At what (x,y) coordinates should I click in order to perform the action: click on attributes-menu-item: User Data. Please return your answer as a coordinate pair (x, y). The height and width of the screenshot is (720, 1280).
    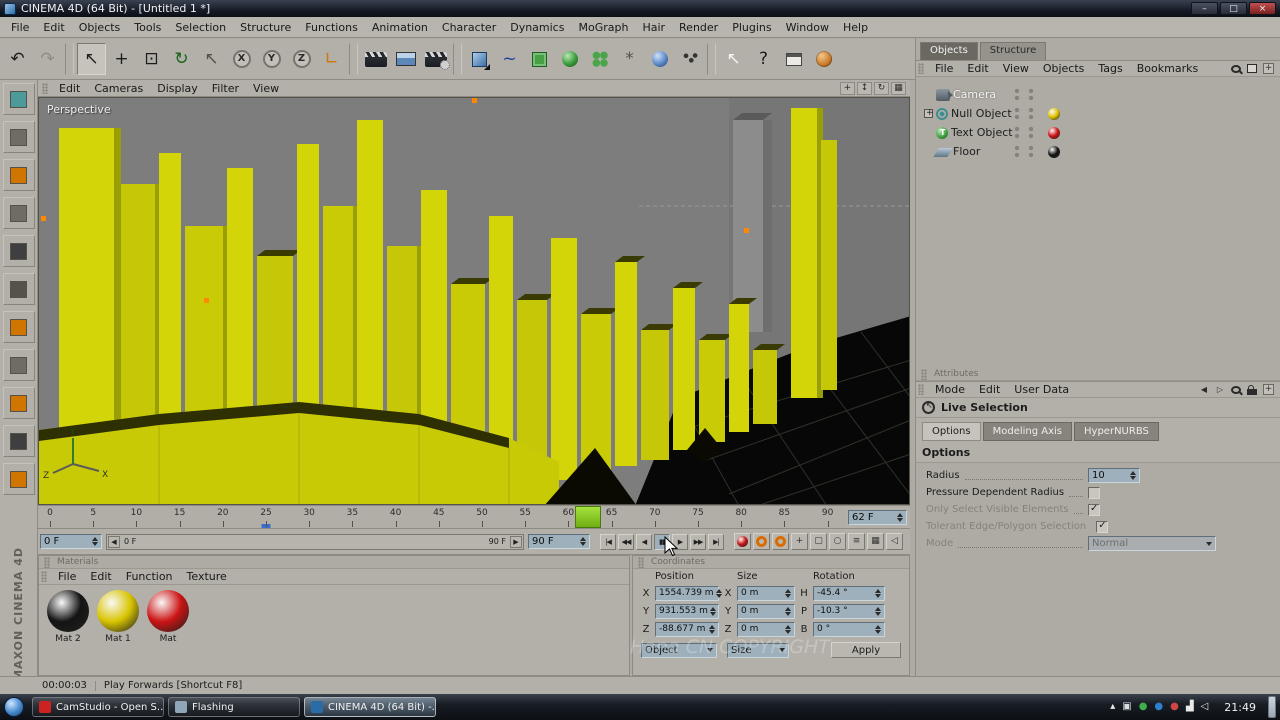
    Looking at the image, I should click on (1041, 389).